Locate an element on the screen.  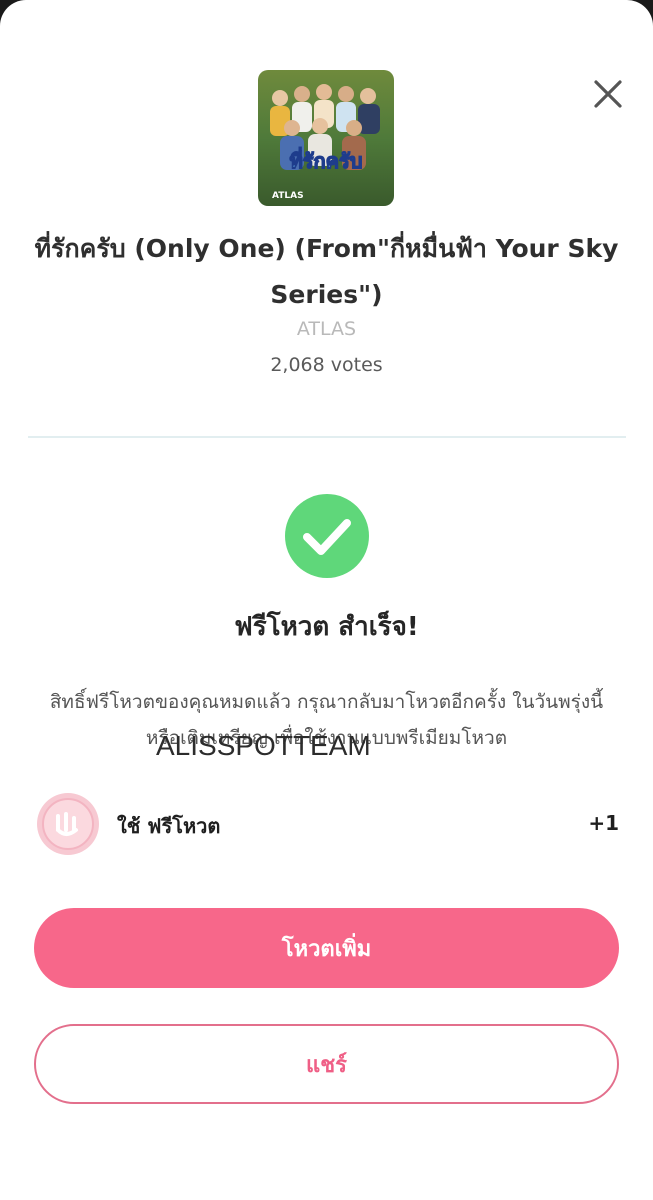
check-circle-icon is located at coordinates (327, 536).